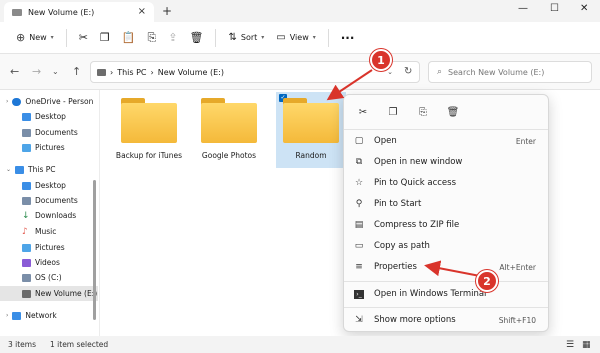  What do you see at coordinates (49, 147) in the screenshot?
I see `sidebar-item-pictures: Pictures` at bounding box center [49, 147].